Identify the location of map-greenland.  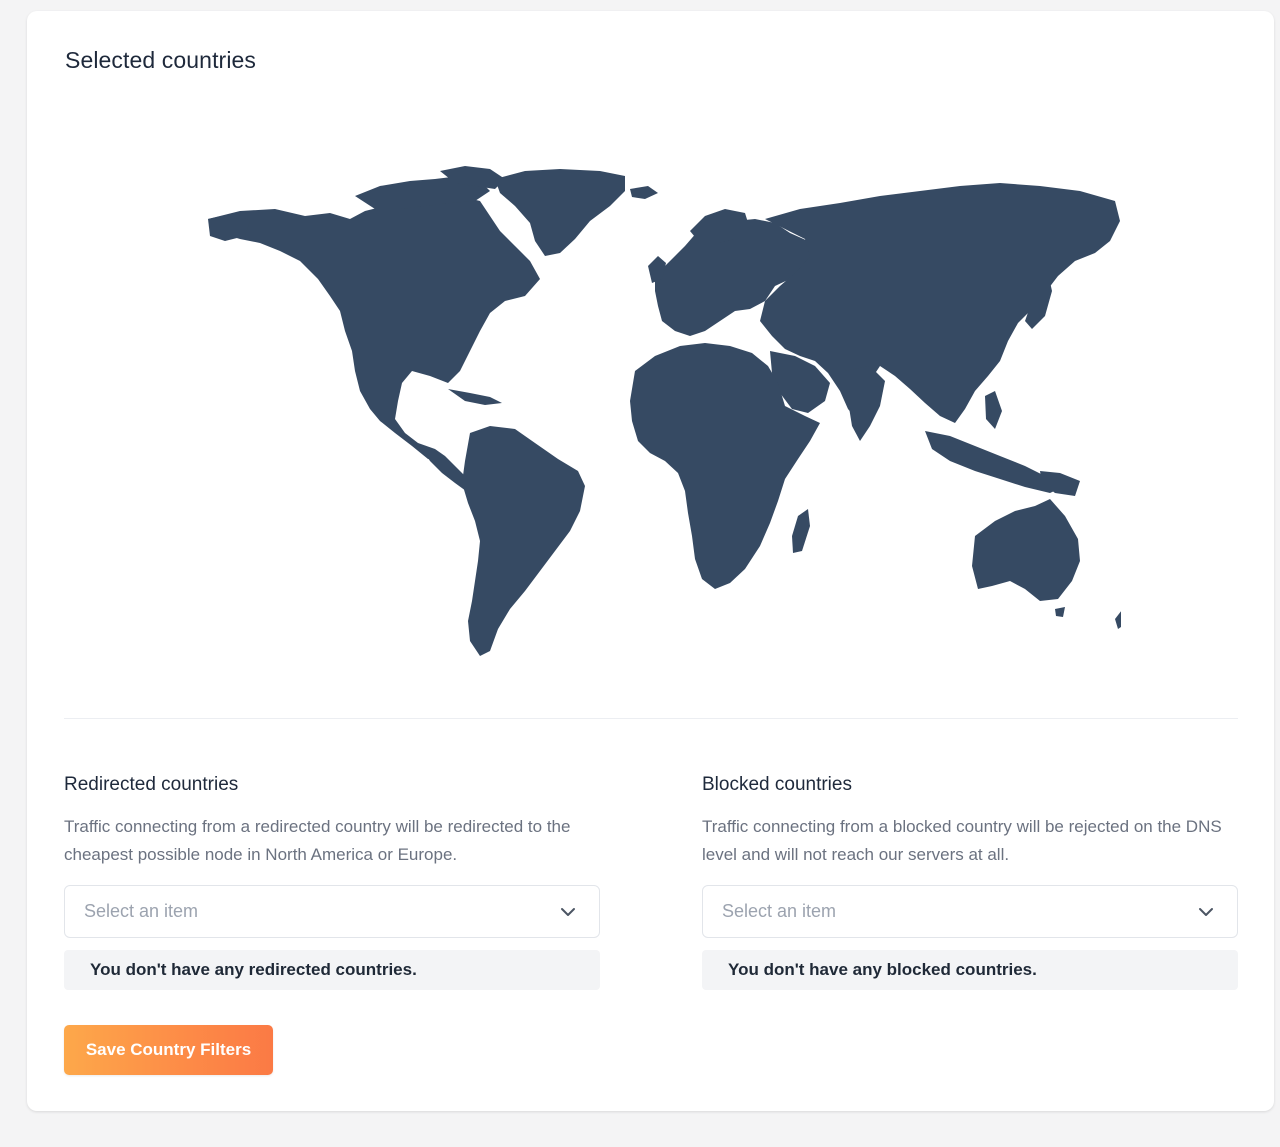
(560, 212).